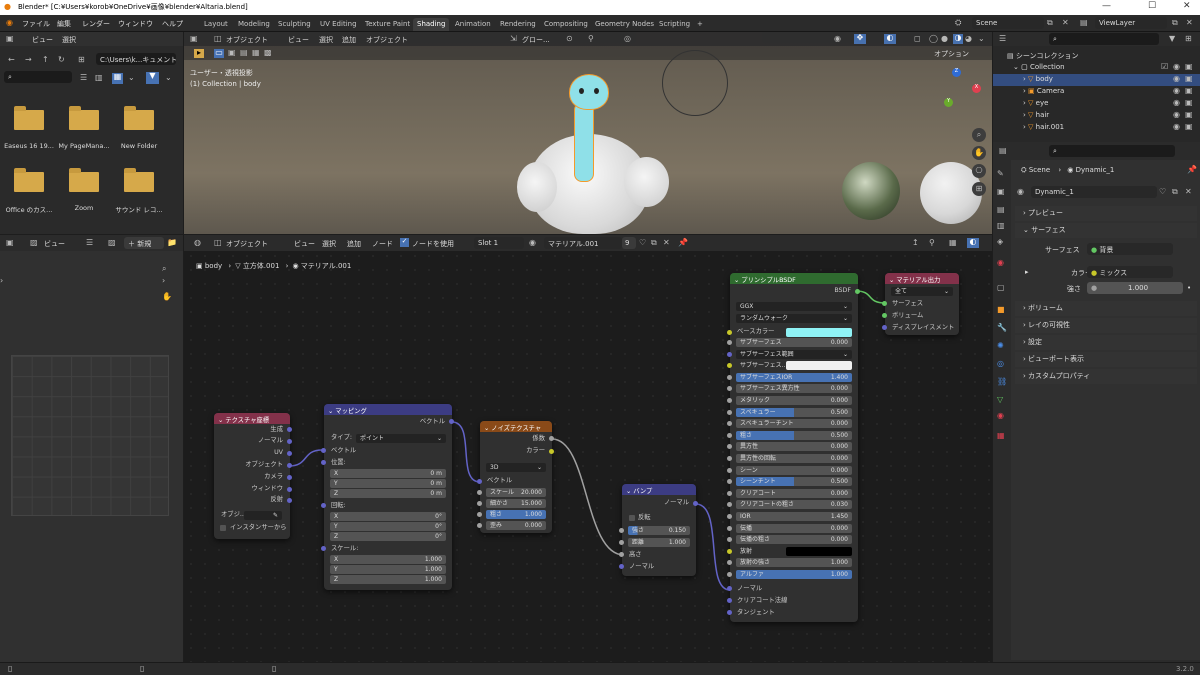 This screenshot has width=1200, height=675. I want to click on fb-menu-view: ビュー, so click(42, 40).